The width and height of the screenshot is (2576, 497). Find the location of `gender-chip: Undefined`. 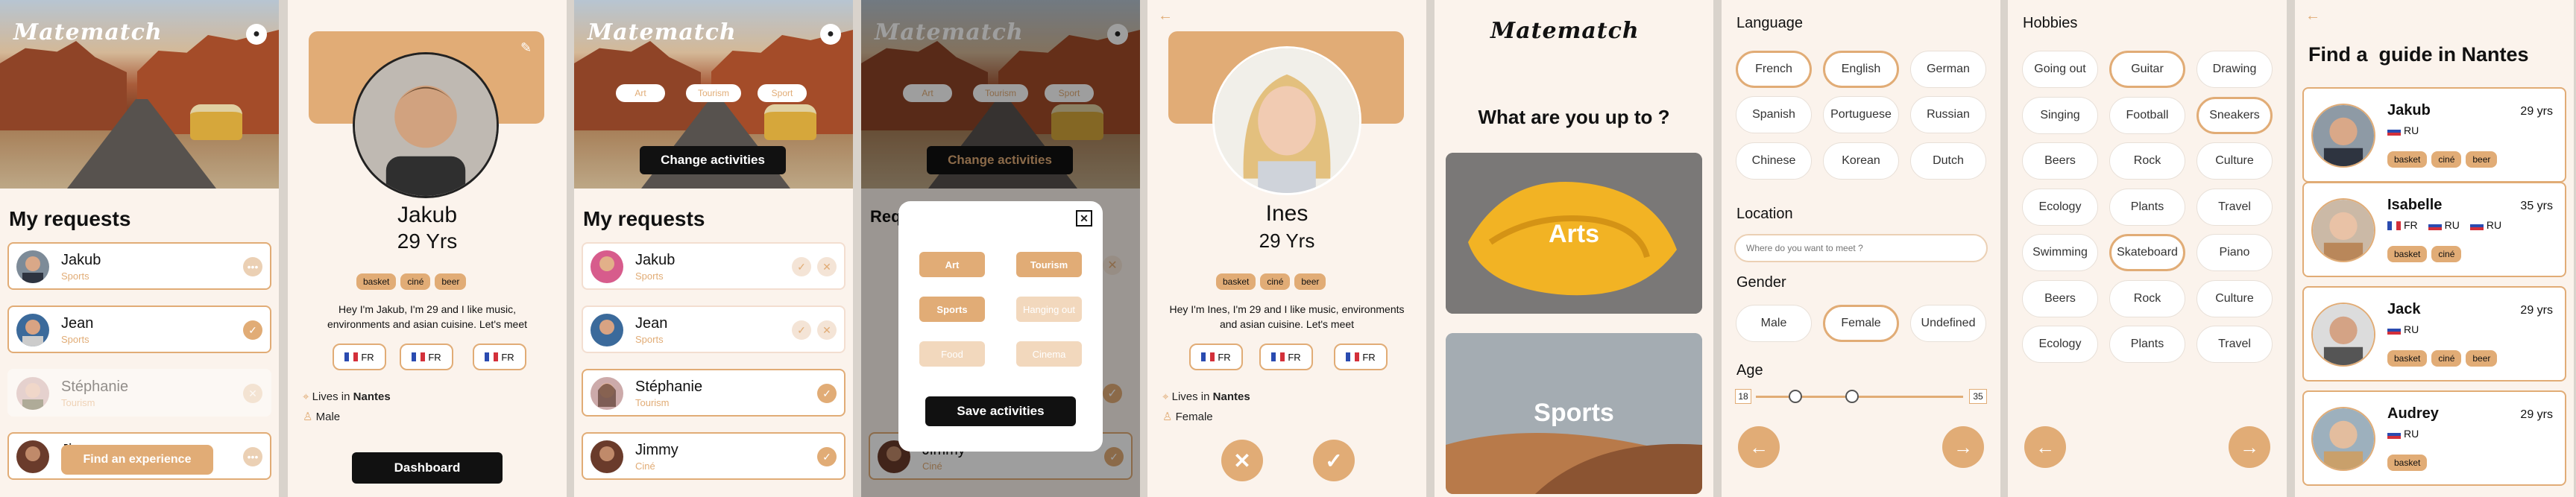

gender-chip: Undefined is located at coordinates (1948, 323).